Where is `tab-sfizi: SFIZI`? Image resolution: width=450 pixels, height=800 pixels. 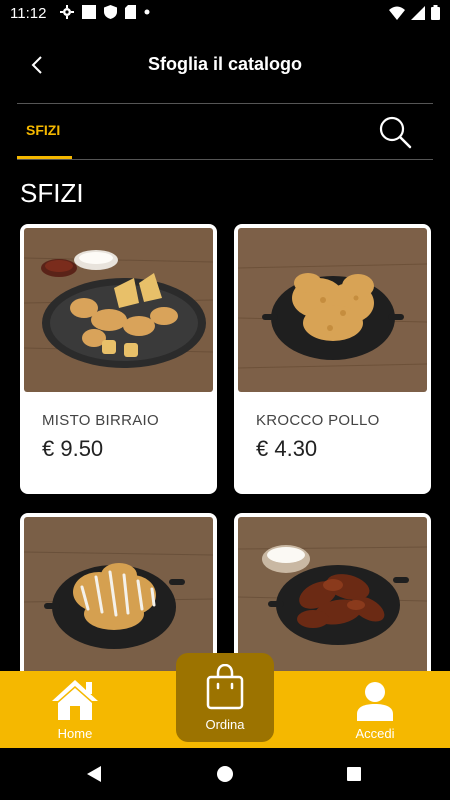 tab-sfizi: SFIZI is located at coordinates (44, 132).